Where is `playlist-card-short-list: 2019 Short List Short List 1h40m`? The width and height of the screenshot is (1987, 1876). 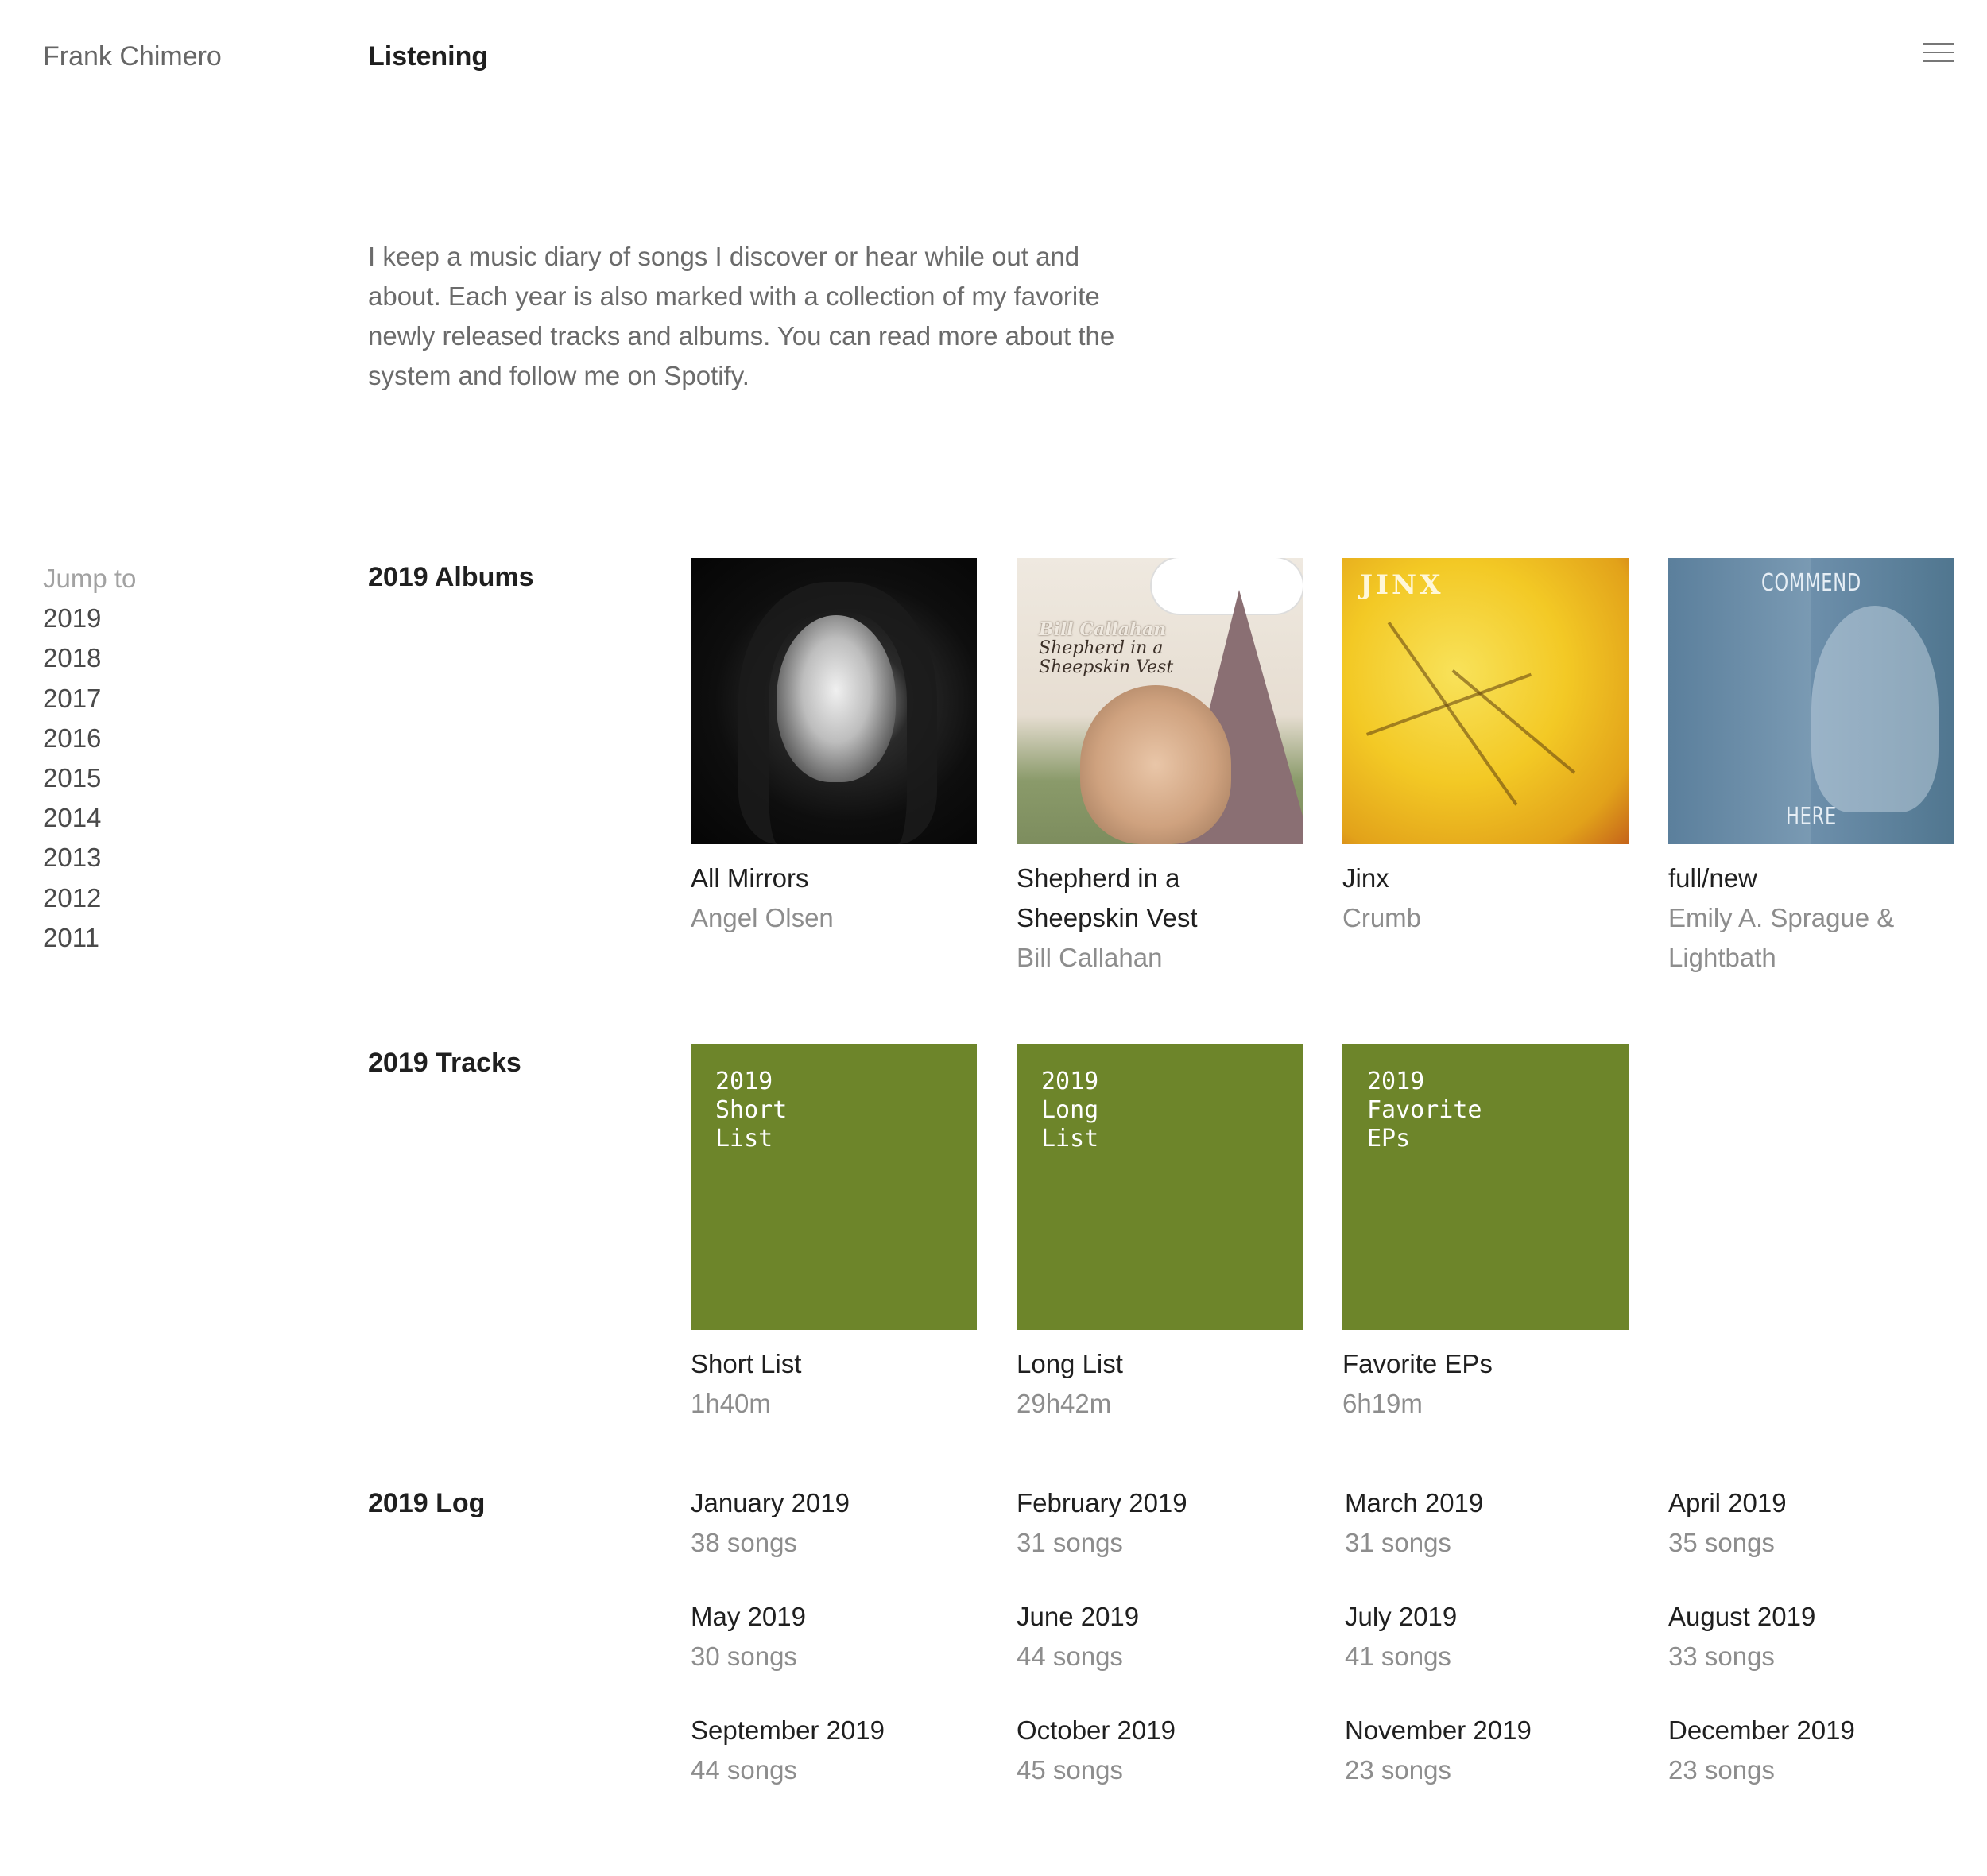 playlist-card-short-list: 2019 Short List Short List 1h40m is located at coordinates (834, 1234).